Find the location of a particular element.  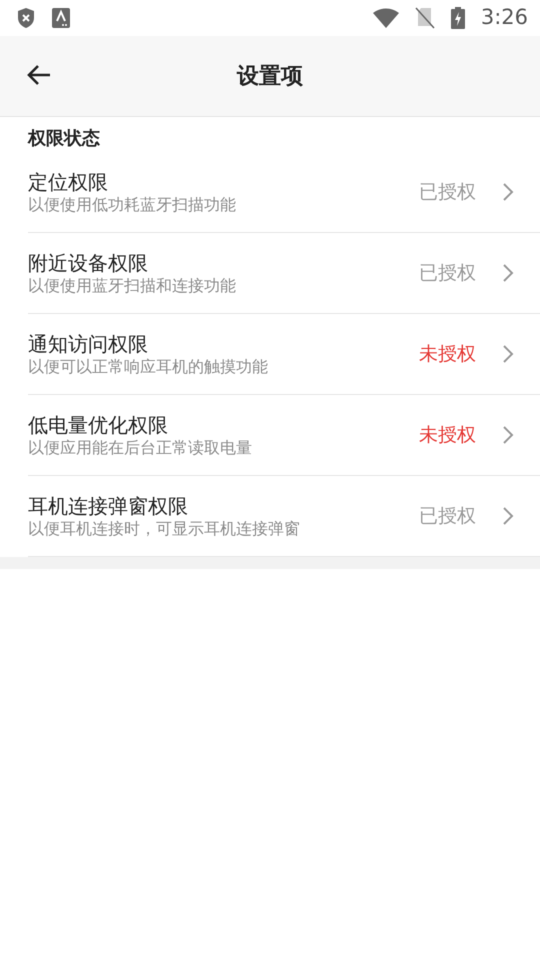

permission-row: 低电量优化权限 以便应用能在后台正常读取电量 未授权 is located at coordinates (284, 435).